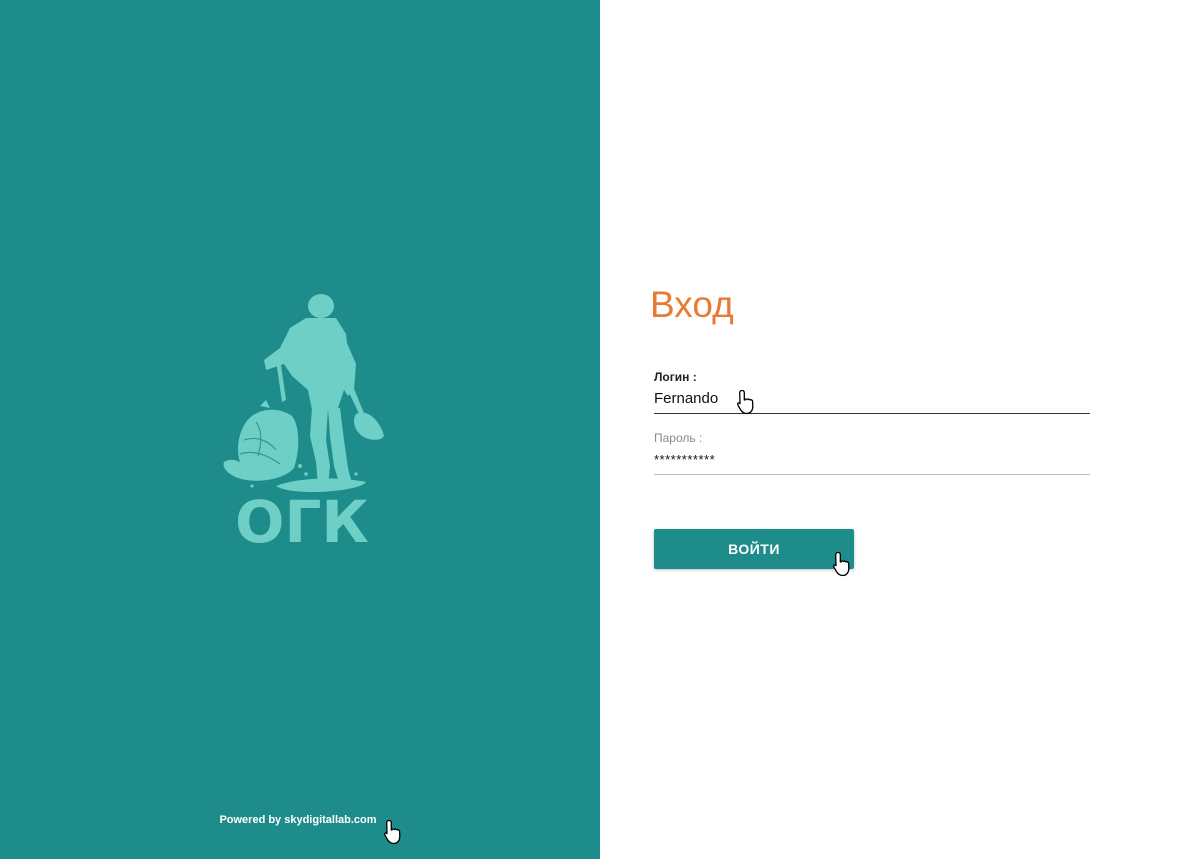 This screenshot has height=859, width=1200. I want to click on login-label: Логин :, so click(675, 377).